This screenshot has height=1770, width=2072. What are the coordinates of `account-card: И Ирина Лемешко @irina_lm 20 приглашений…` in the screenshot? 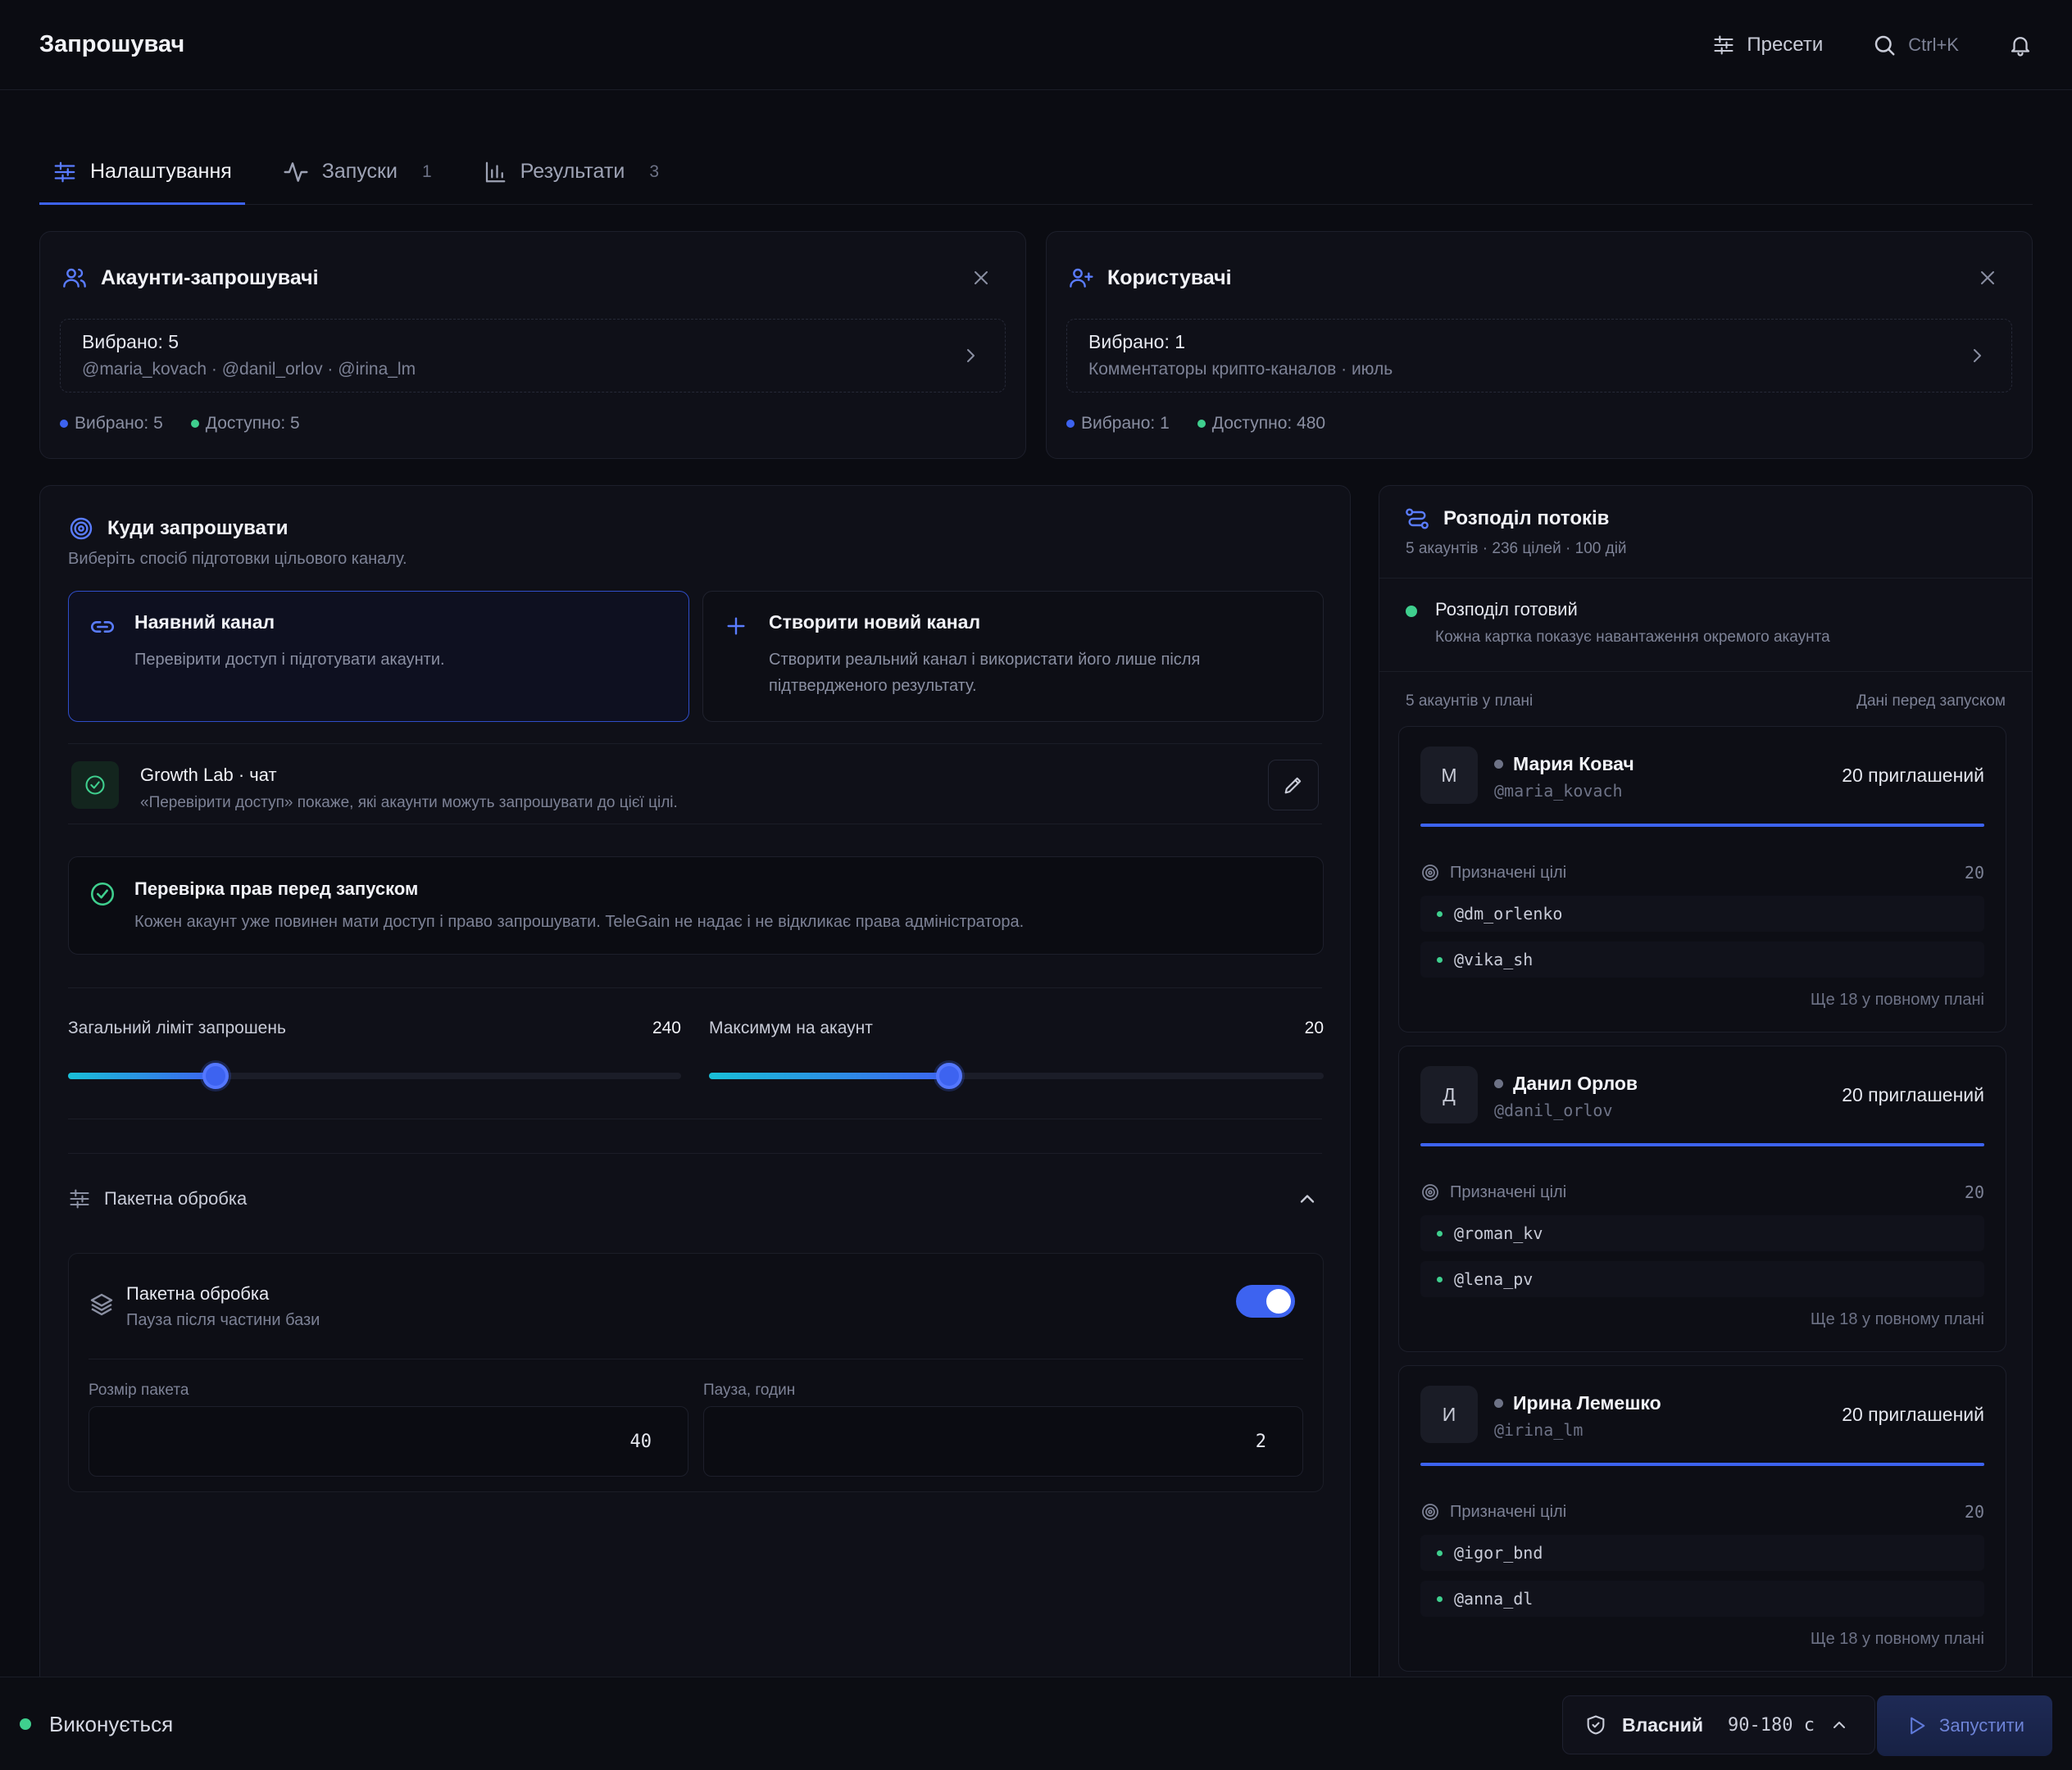 It's located at (1702, 1518).